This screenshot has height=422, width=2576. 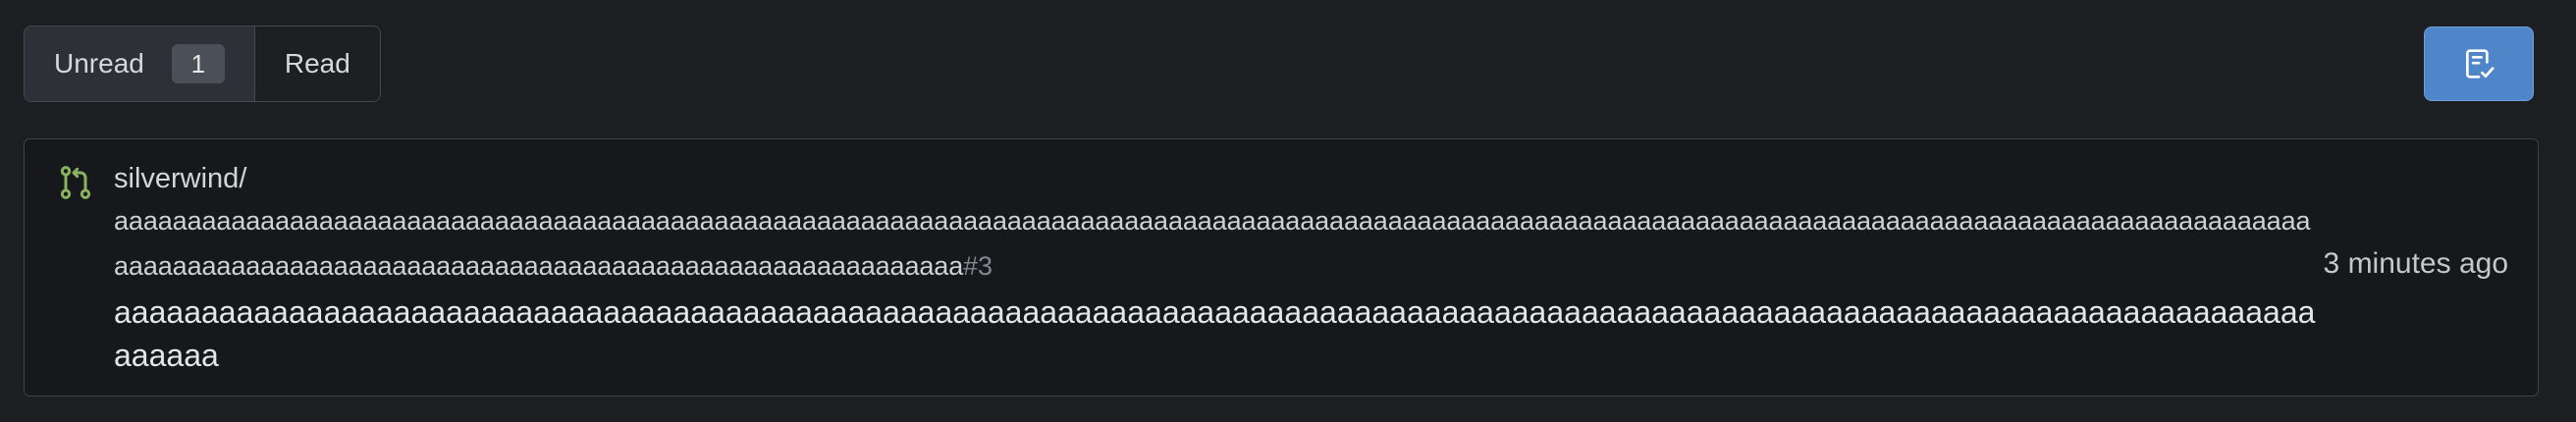 I want to click on tab-unread: Unread 1, so click(x=140, y=63).